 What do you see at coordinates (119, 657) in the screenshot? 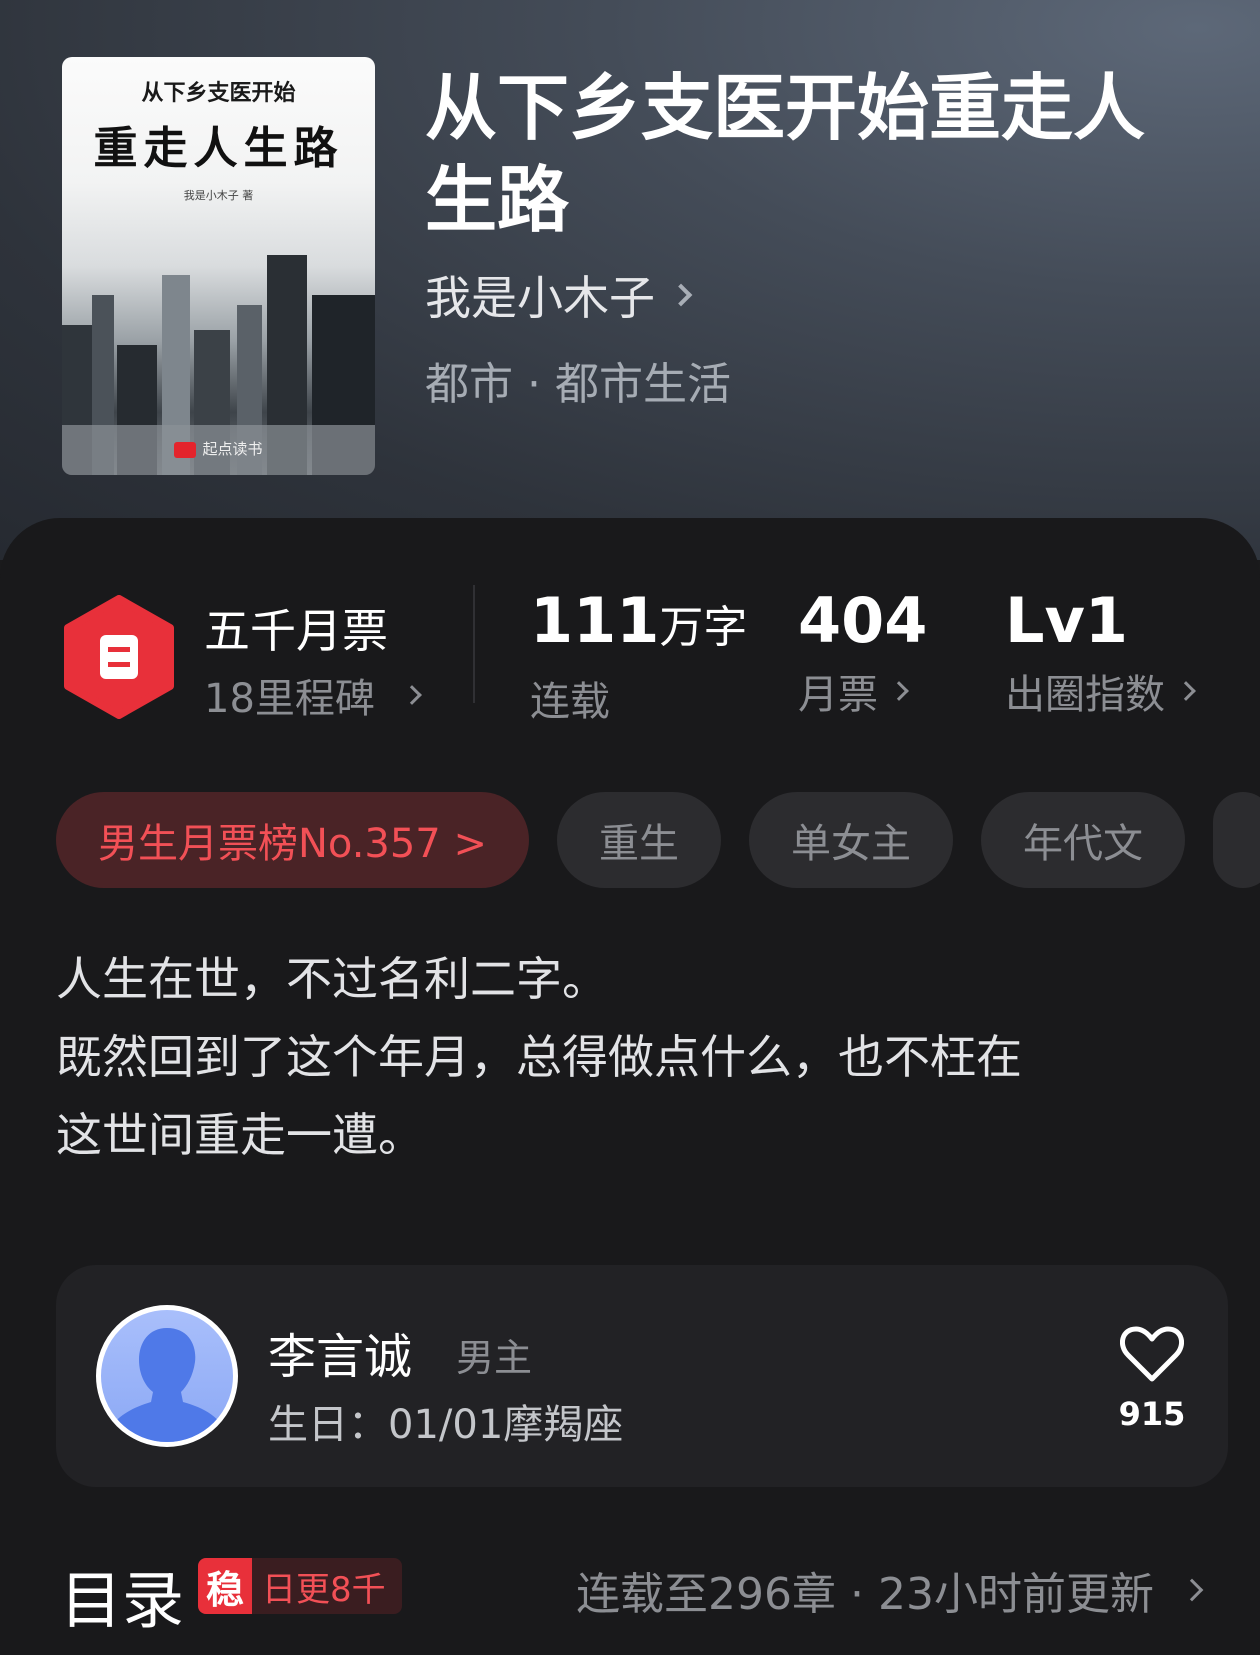
I see `ticket-badge-icon` at bounding box center [119, 657].